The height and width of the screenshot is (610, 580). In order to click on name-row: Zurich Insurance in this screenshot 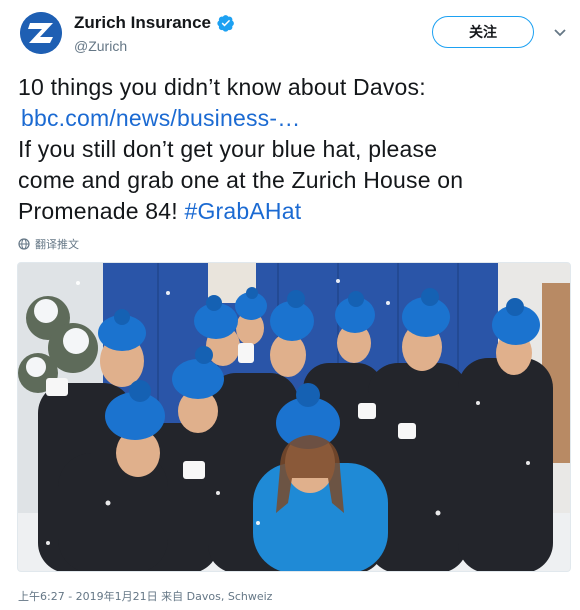, I will do `click(154, 23)`.